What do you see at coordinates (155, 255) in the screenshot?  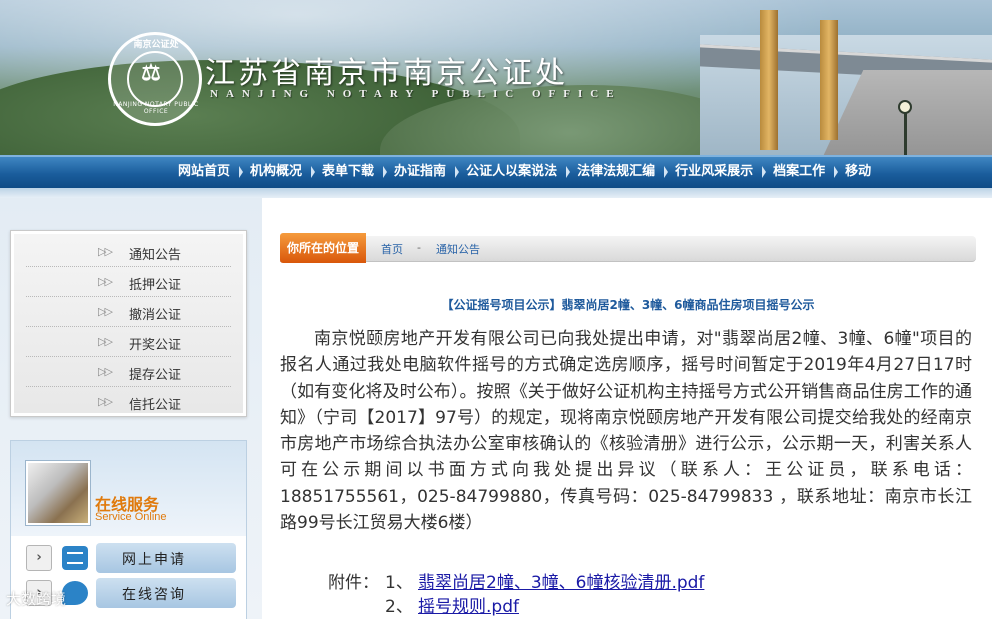 I see `sidebar-item-label: 通知公告` at bounding box center [155, 255].